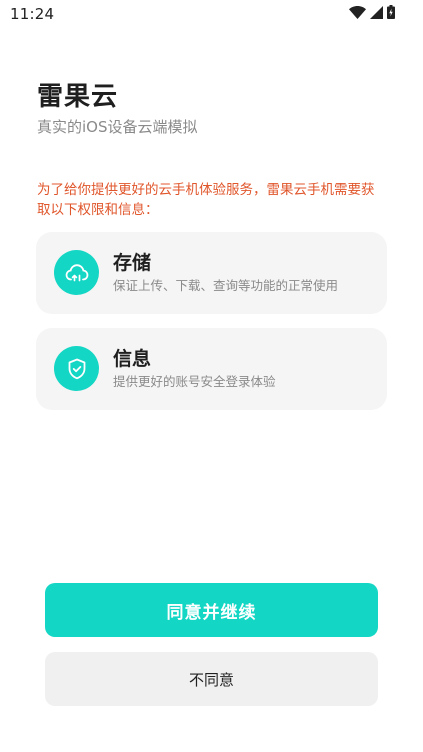  I want to click on permission-notice: 为了给你提供更好的云手机体验服务，雷果云手机需要获取以下权限和信息：, so click(206, 200).